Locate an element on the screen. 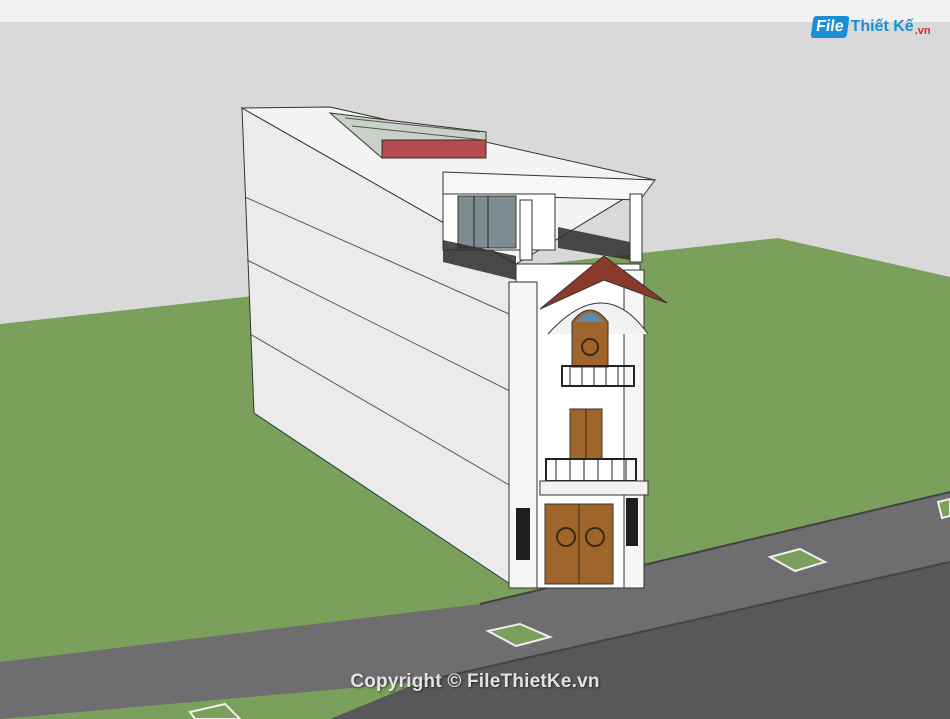 The width and height of the screenshot is (950, 719). logo-badge: File is located at coordinates (830, 27).